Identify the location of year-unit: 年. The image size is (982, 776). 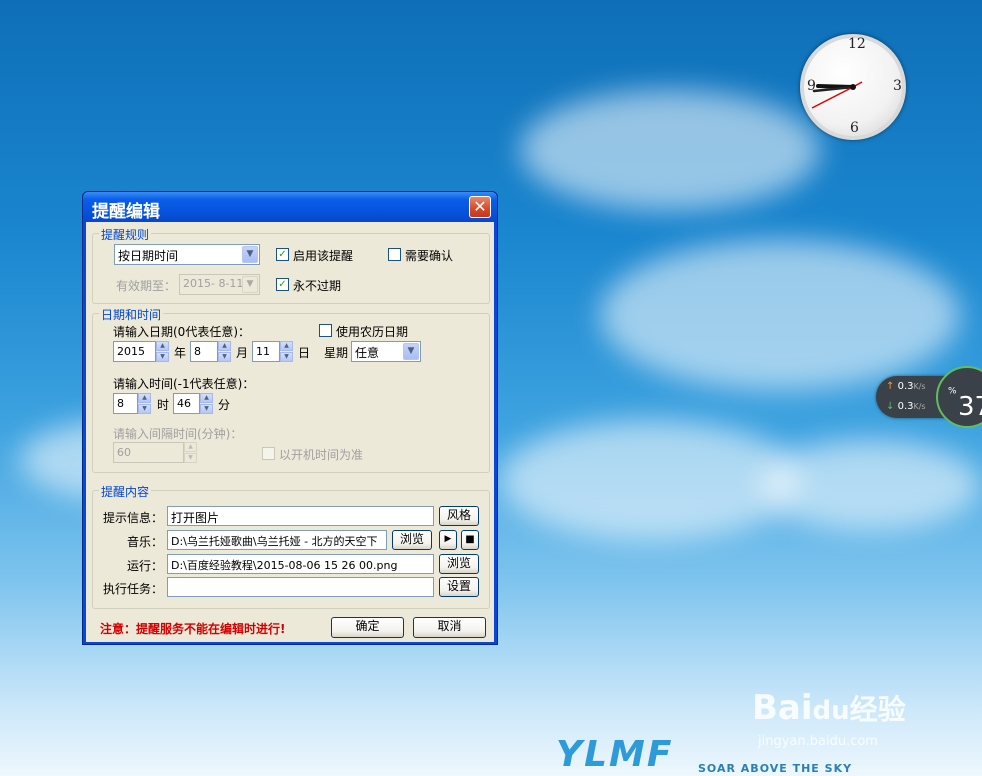
(180, 353).